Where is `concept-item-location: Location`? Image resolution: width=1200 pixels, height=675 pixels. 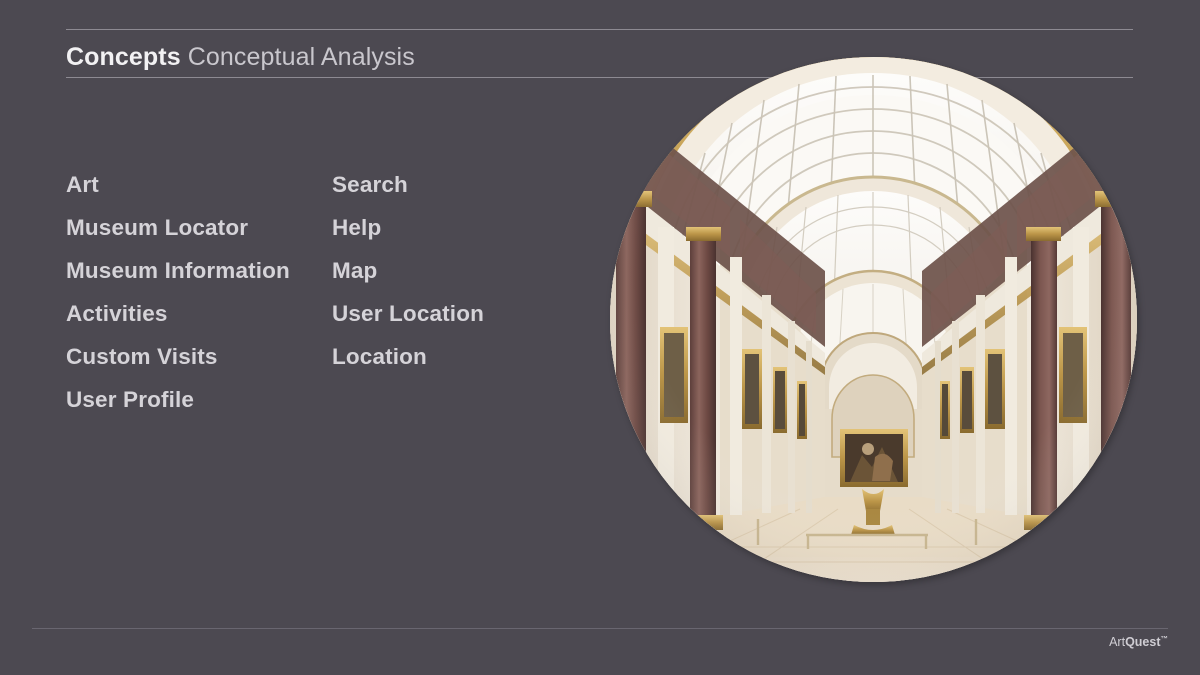 concept-item-location: Location is located at coordinates (408, 356).